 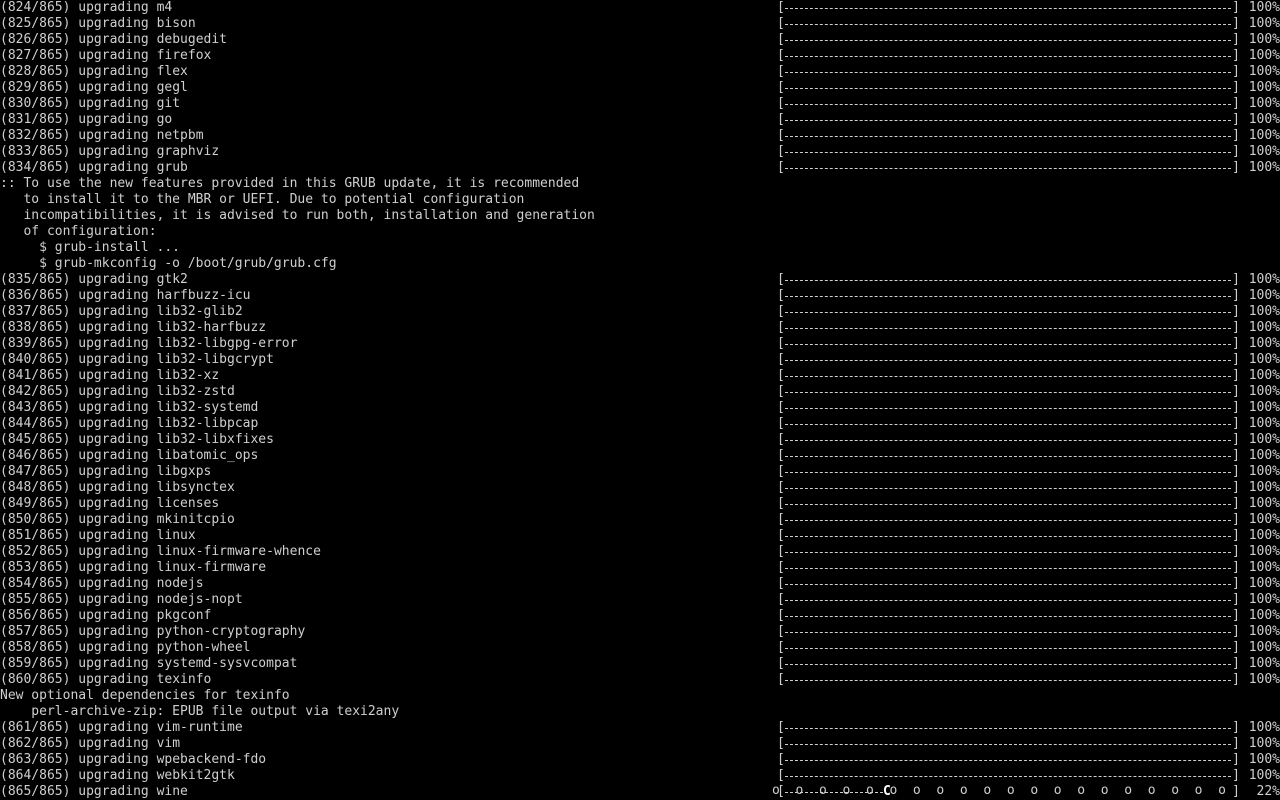 What do you see at coordinates (168, 103) in the screenshot?
I see `package-name: git` at bounding box center [168, 103].